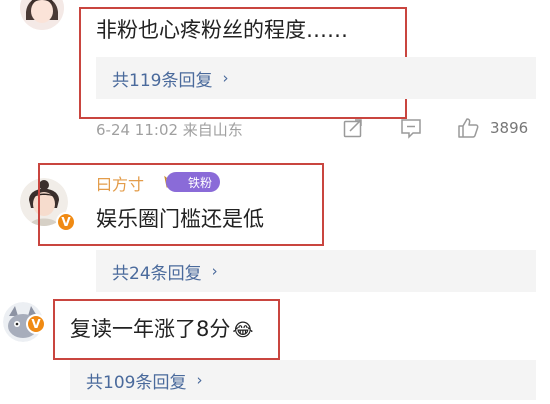 This screenshot has width=550, height=404. Describe the element at coordinates (36, 324) in the screenshot. I see `verified-badge-icon: V` at that location.